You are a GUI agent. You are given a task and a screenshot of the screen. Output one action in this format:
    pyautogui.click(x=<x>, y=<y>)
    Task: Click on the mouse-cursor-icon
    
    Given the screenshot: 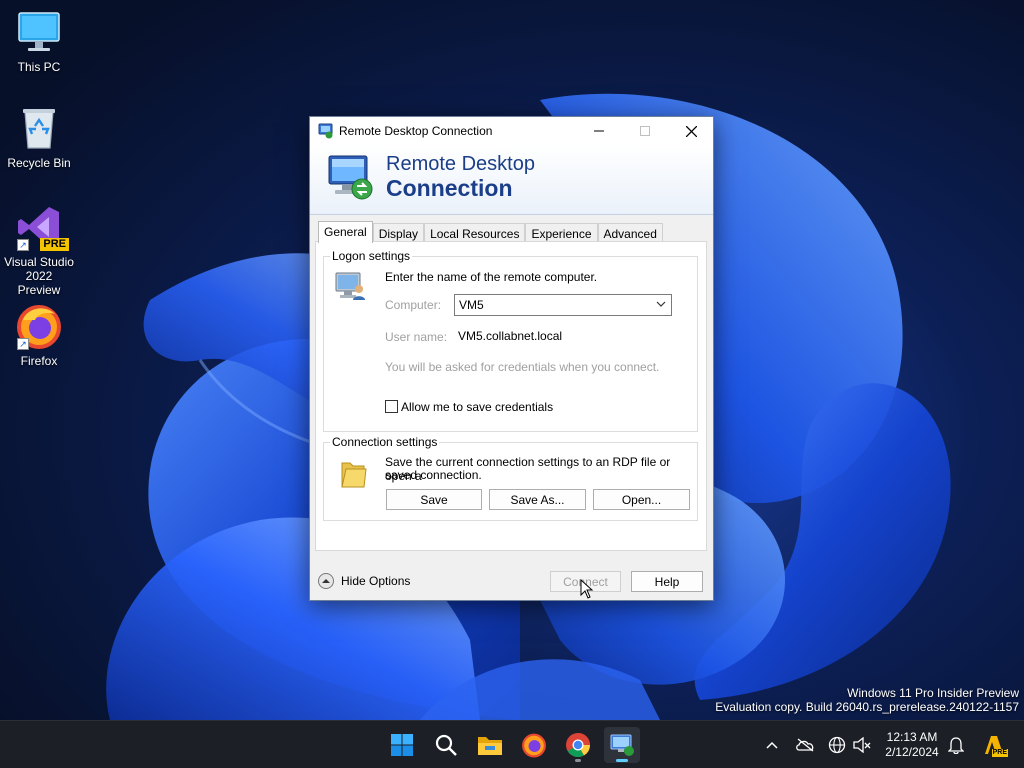 What is the action you would take?
    pyautogui.click(x=587, y=589)
    